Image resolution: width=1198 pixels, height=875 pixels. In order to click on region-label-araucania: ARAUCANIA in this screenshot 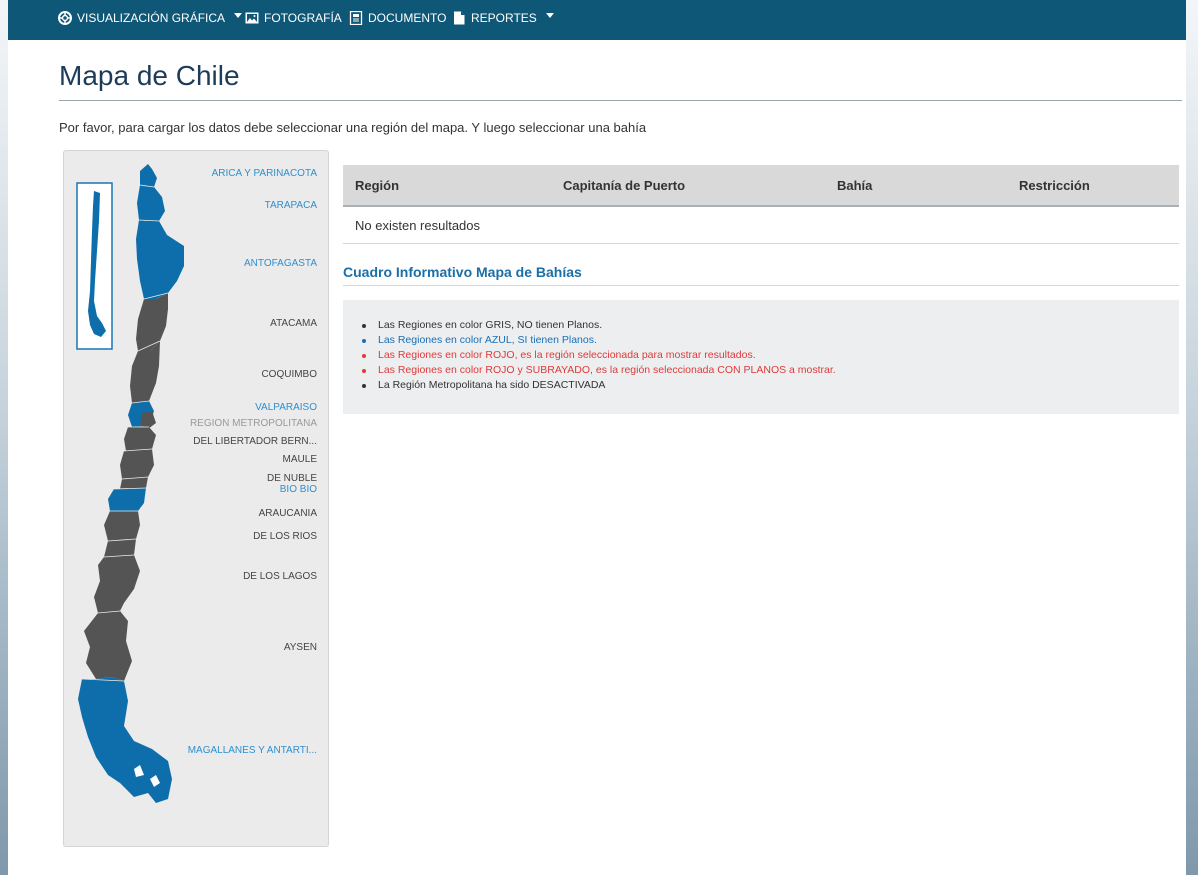, I will do `click(288, 513)`.